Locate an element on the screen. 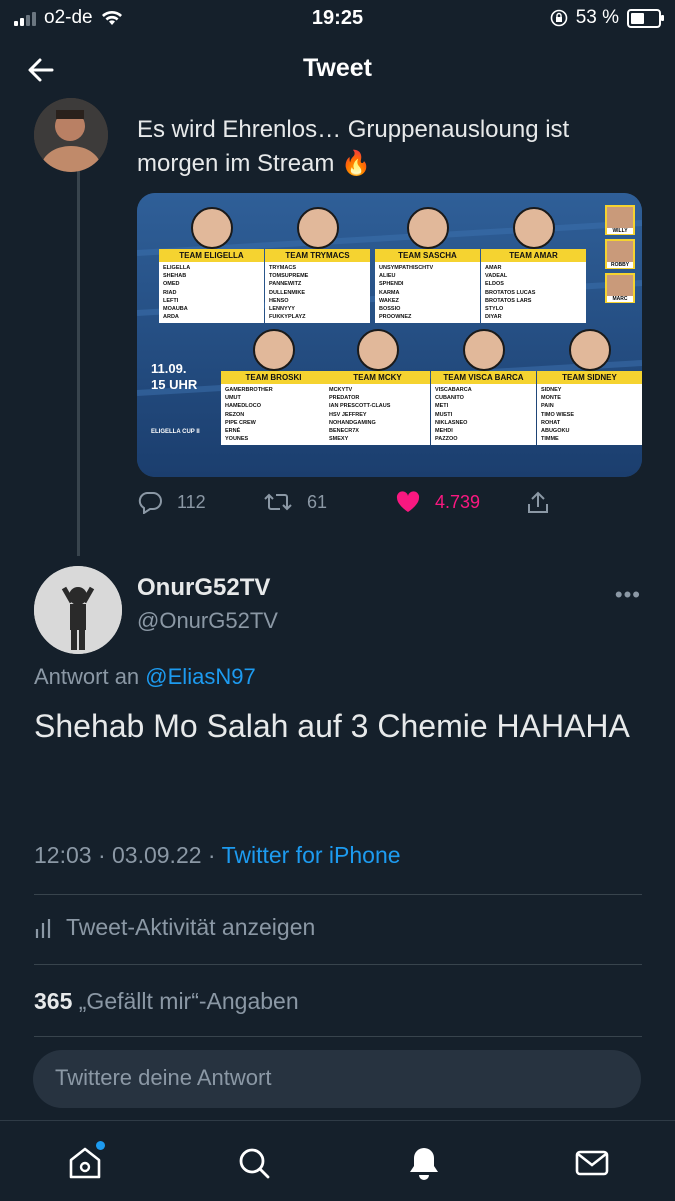 The height and width of the screenshot is (1201, 675). tab-notifications is located at coordinates (424, 1163).